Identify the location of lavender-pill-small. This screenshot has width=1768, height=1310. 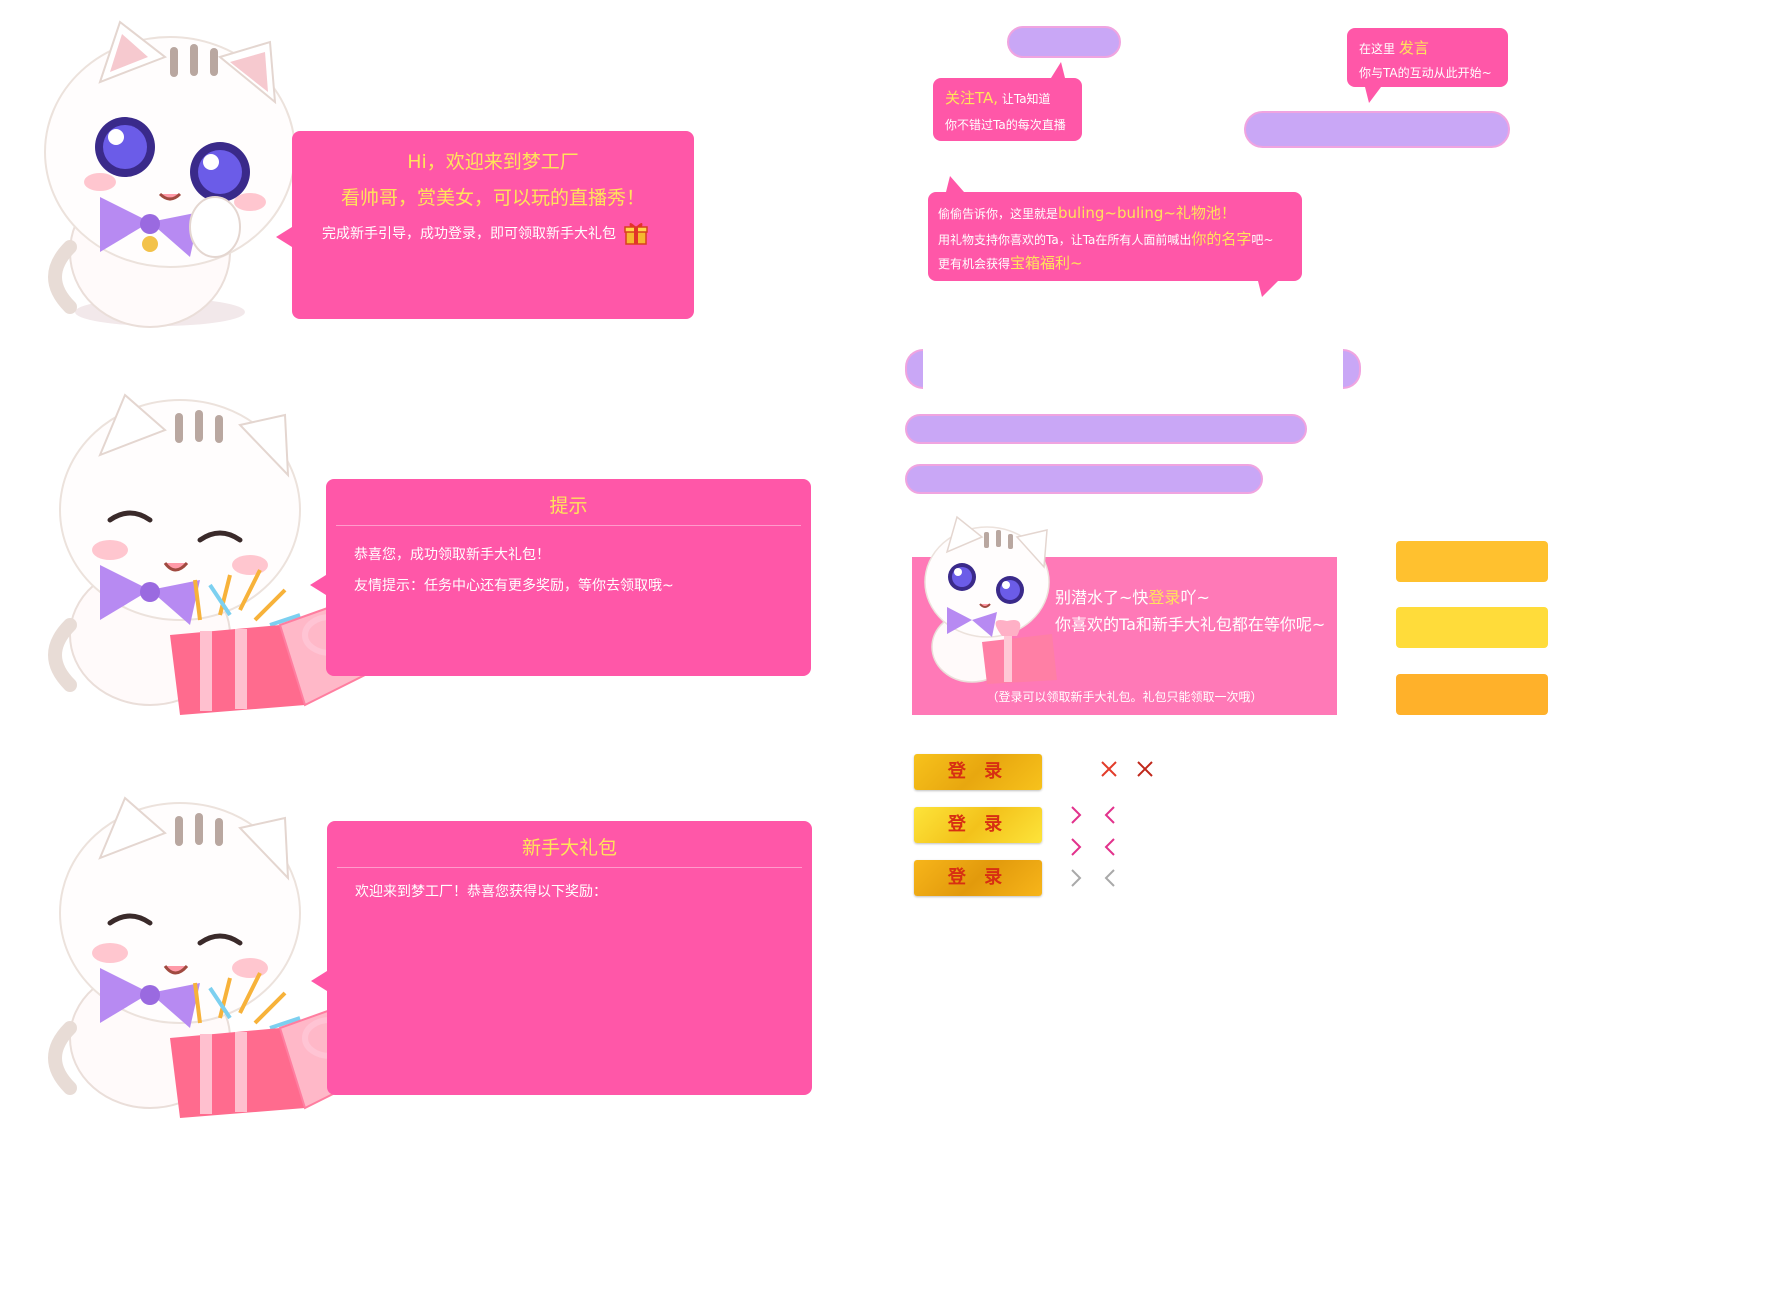
(1064, 42).